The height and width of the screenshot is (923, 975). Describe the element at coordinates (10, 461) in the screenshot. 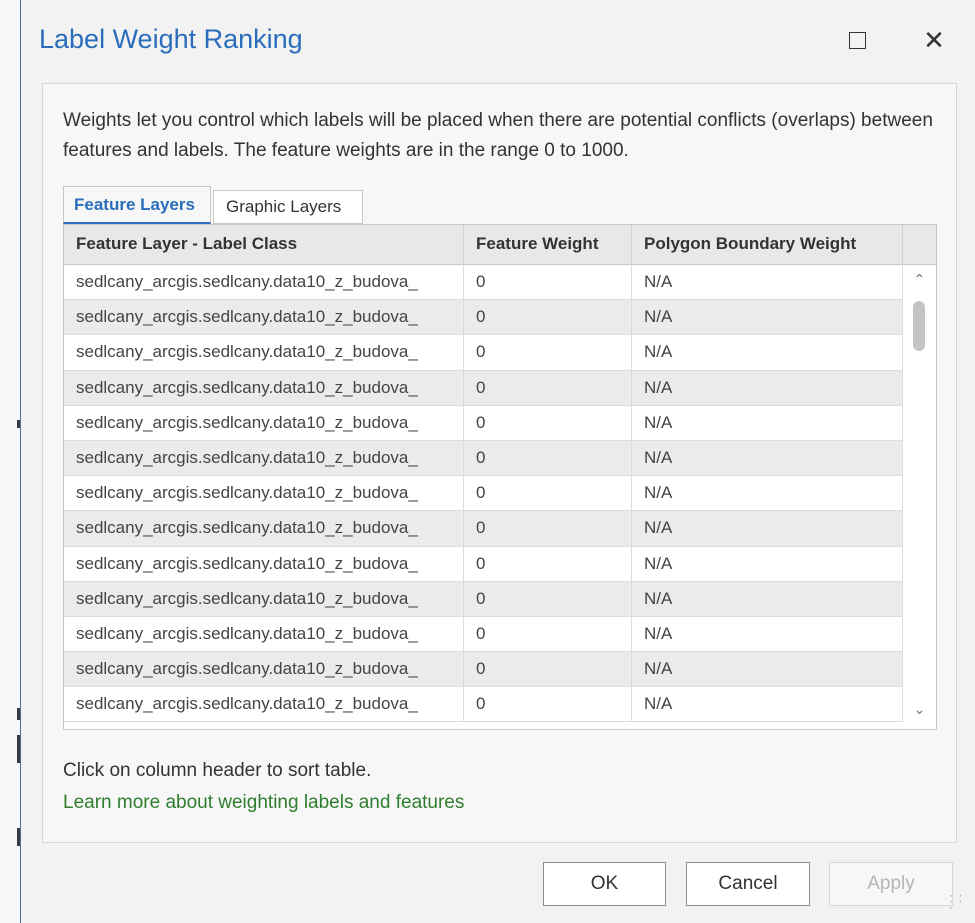

I see `background-window-edge` at that location.